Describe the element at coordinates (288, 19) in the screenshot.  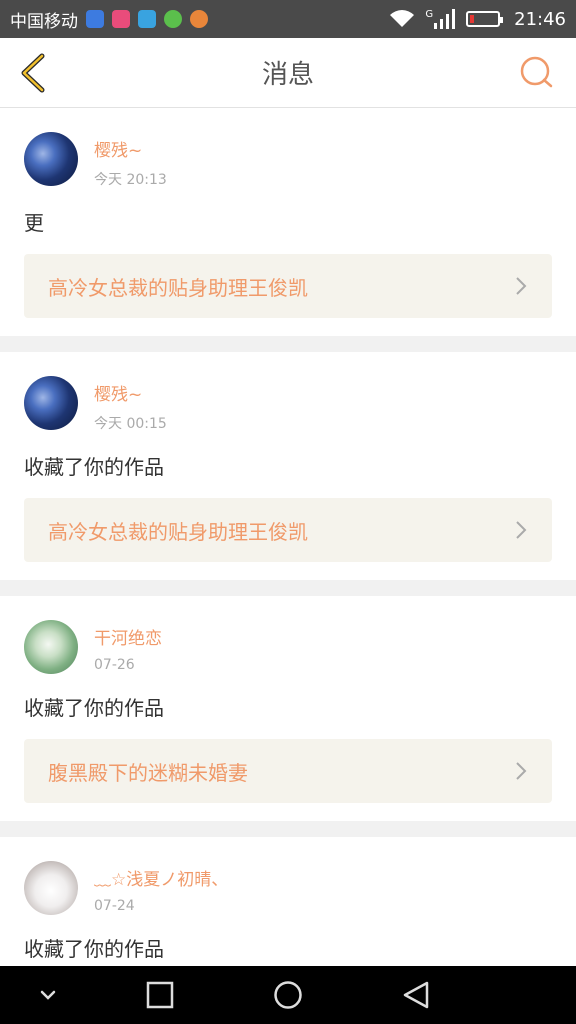
I see `status-bar: 中国移动 G 21:46` at that location.